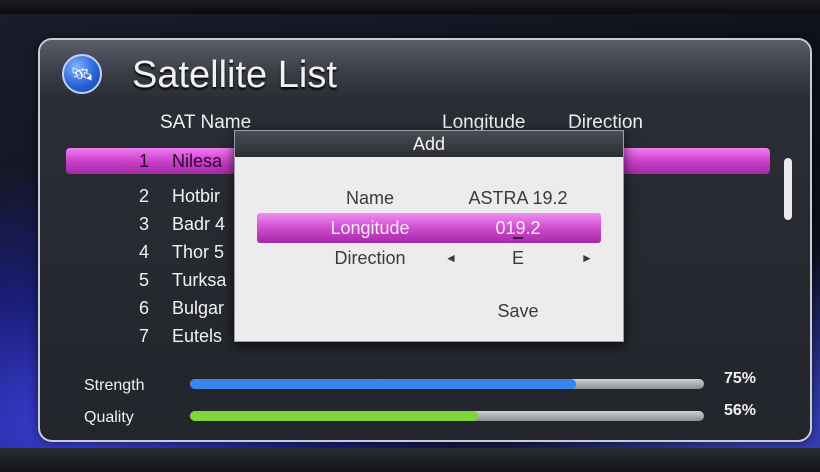 The image size is (820, 472). What do you see at coordinates (383, 384) in the screenshot?
I see `strength-bar-fill` at bounding box center [383, 384].